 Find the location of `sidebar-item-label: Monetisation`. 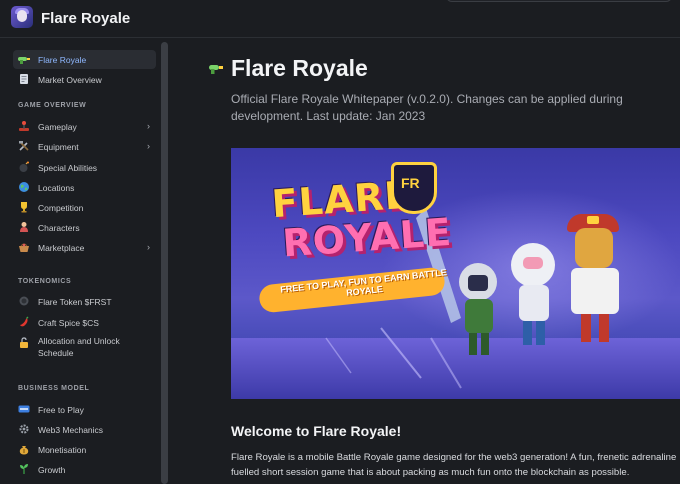

sidebar-item-label: Monetisation is located at coordinates (62, 449).